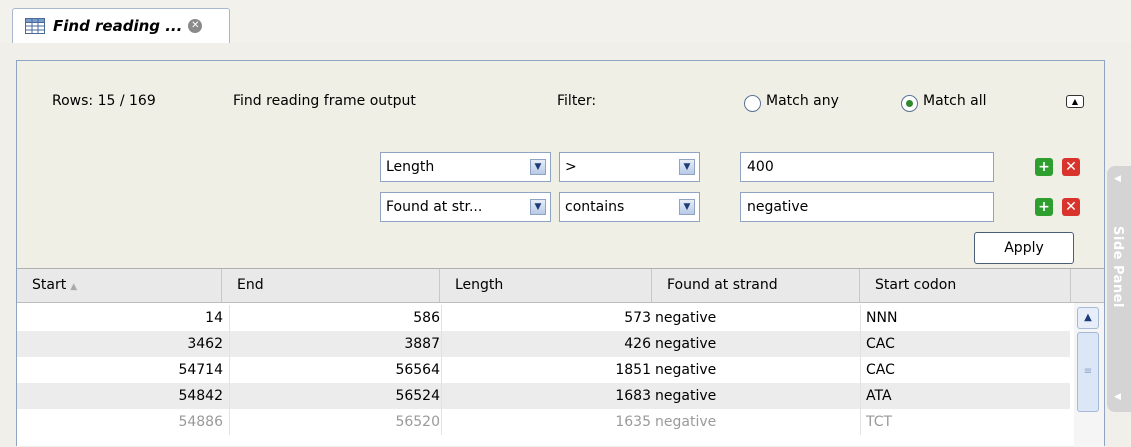 This screenshot has height=447, width=1131. What do you see at coordinates (74, 287) in the screenshot?
I see `sort-ascending-icon: ▲` at bounding box center [74, 287].